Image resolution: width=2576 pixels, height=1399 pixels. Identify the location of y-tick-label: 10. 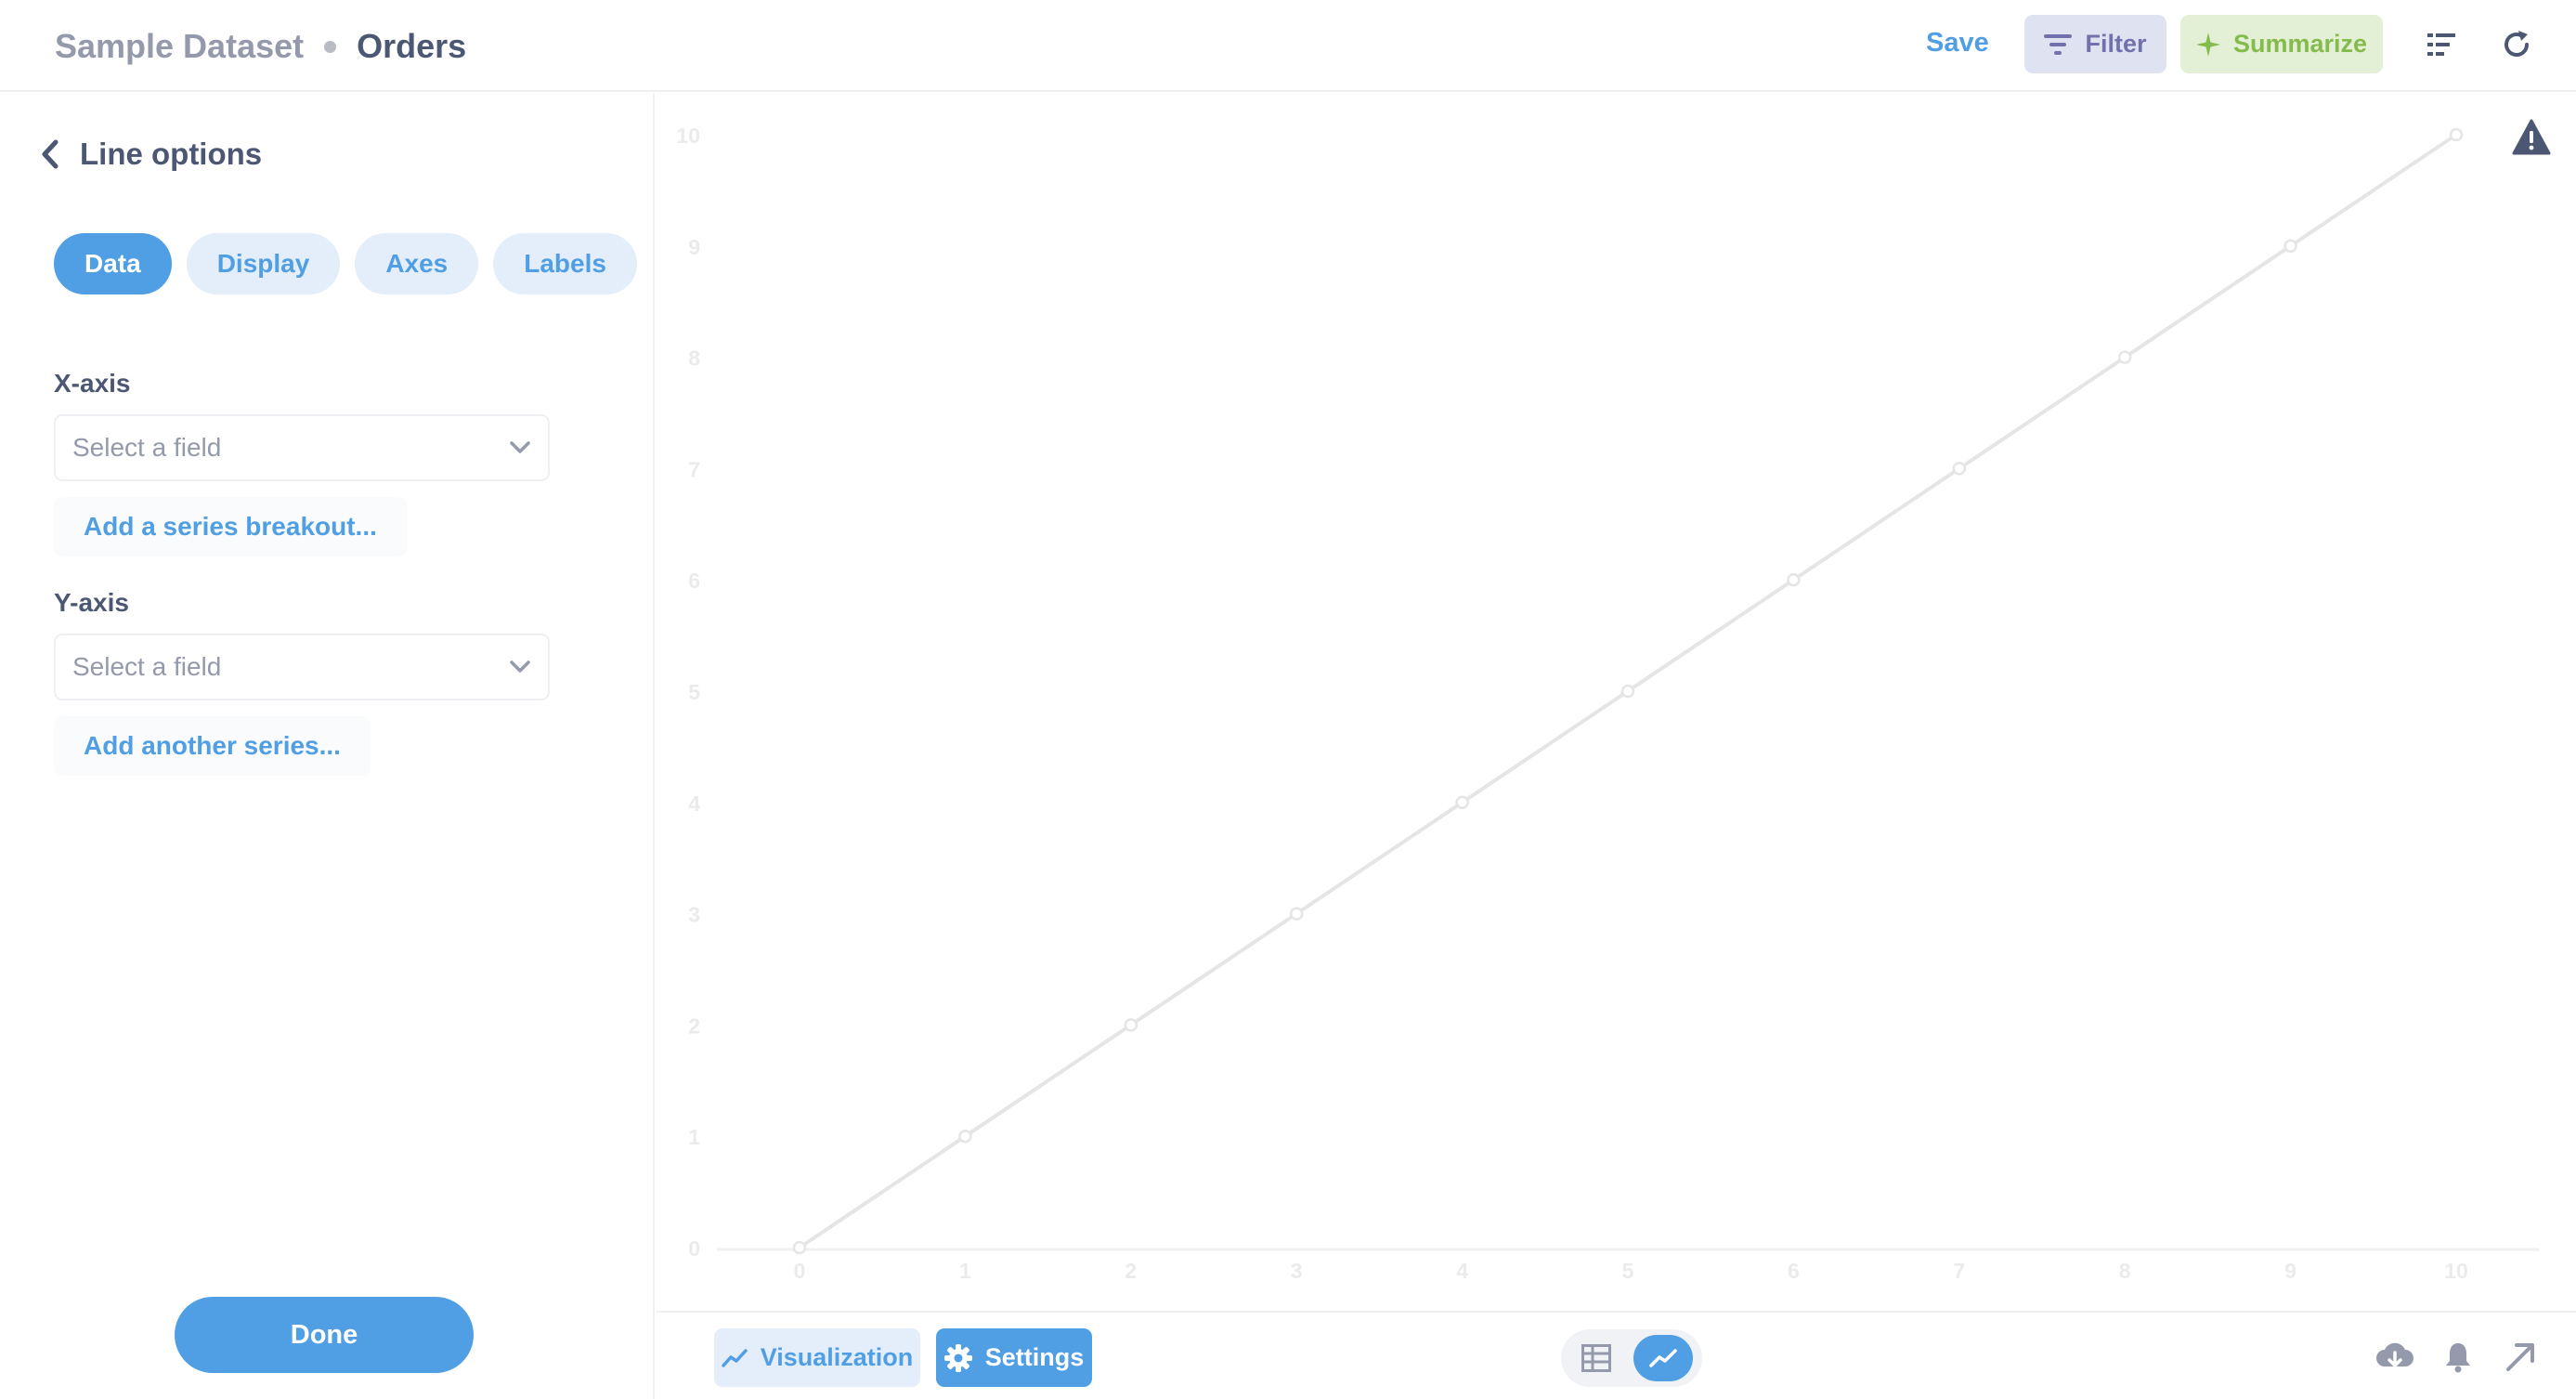
(688, 136).